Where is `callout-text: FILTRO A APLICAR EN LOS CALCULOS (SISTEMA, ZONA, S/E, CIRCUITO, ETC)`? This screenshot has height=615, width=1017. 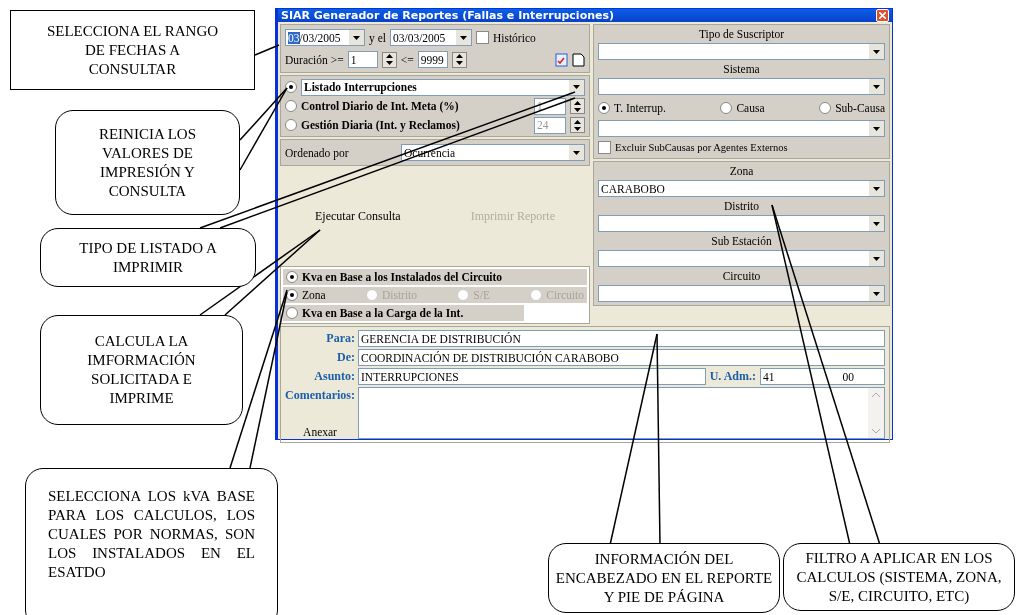 callout-text: FILTRO A APLICAR EN LOS CALCULOS (SISTEMA, ZONA, S/E, CIRCUITO, ETC) is located at coordinates (899, 577).